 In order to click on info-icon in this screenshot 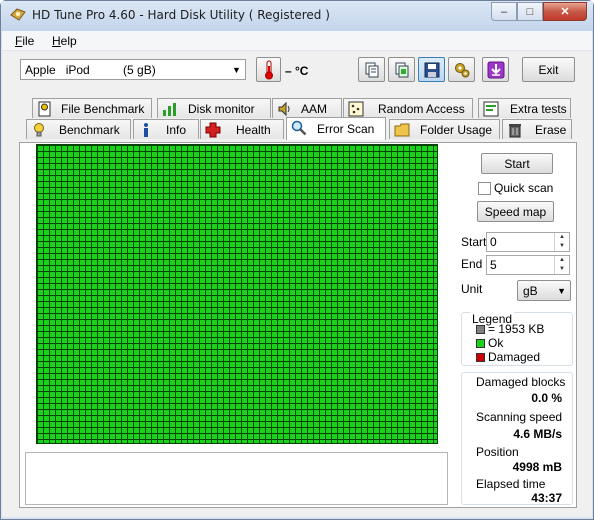, I will do `click(146, 130)`.